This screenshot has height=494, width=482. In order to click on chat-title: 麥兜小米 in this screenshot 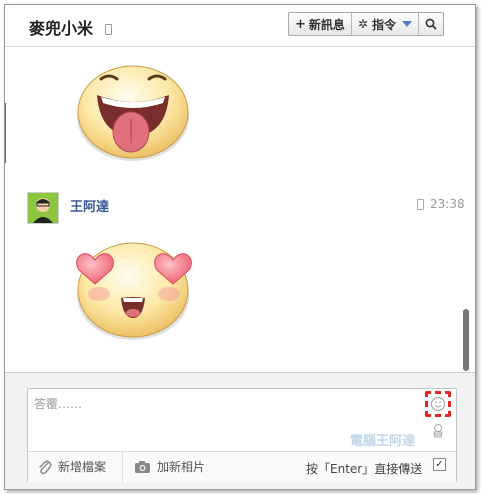, I will do `click(70, 27)`.